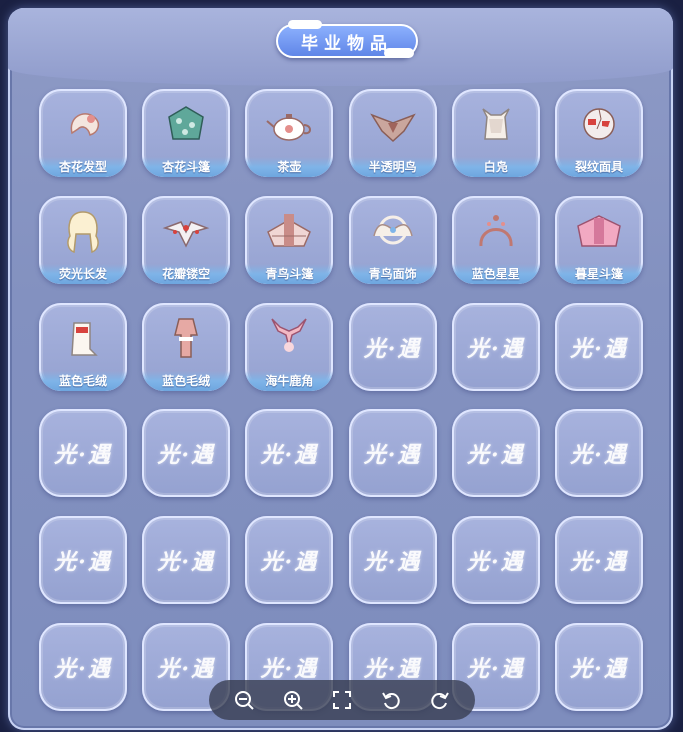 Image resolution: width=683 pixels, height=732 pixels. I want to click on white-hood-icon, so click(496, 124).